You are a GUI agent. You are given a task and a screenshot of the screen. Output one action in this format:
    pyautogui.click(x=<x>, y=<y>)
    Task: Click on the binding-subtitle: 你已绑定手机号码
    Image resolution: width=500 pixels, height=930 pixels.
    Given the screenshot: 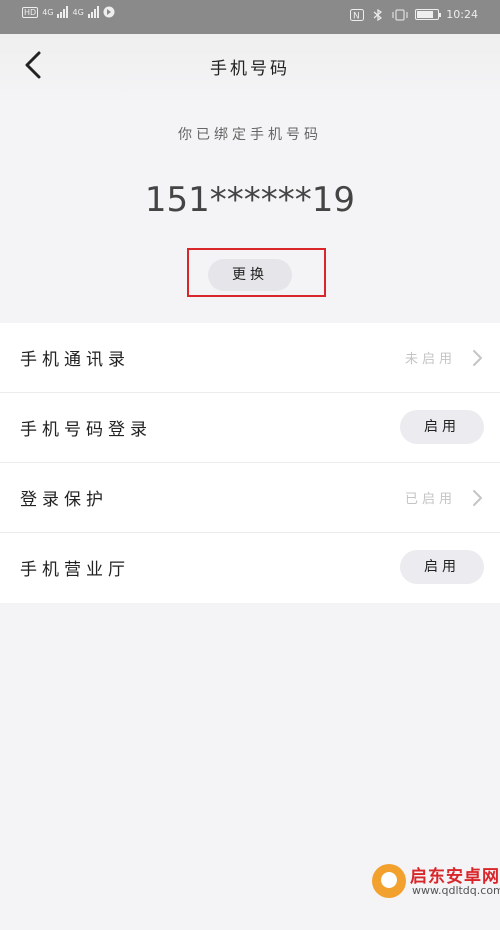 What is the action you would take?
    pyautogui.click(x=250, y=135)
    